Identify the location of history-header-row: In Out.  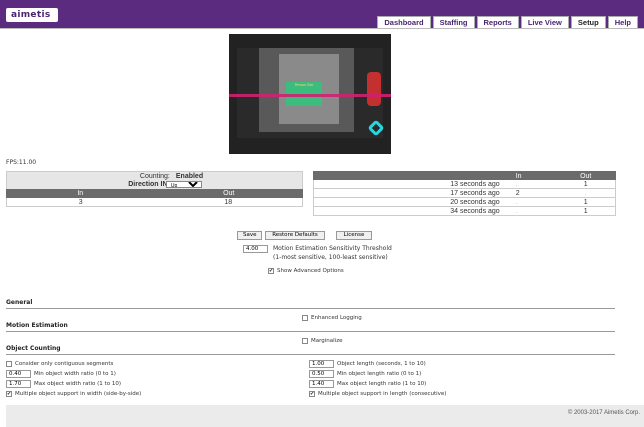
(464, 175).